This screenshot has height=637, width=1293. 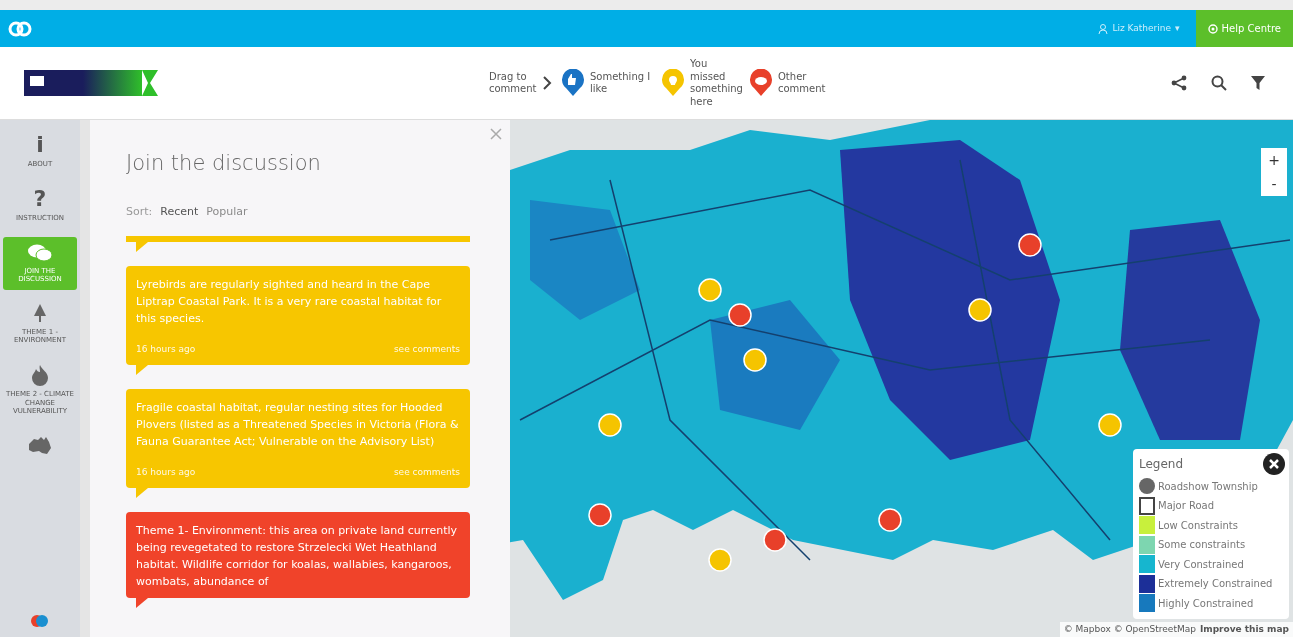 What do you see at coordinates (40, 252) in the screenshot?
I see `chat-icon` at bounding box center [40, 252].